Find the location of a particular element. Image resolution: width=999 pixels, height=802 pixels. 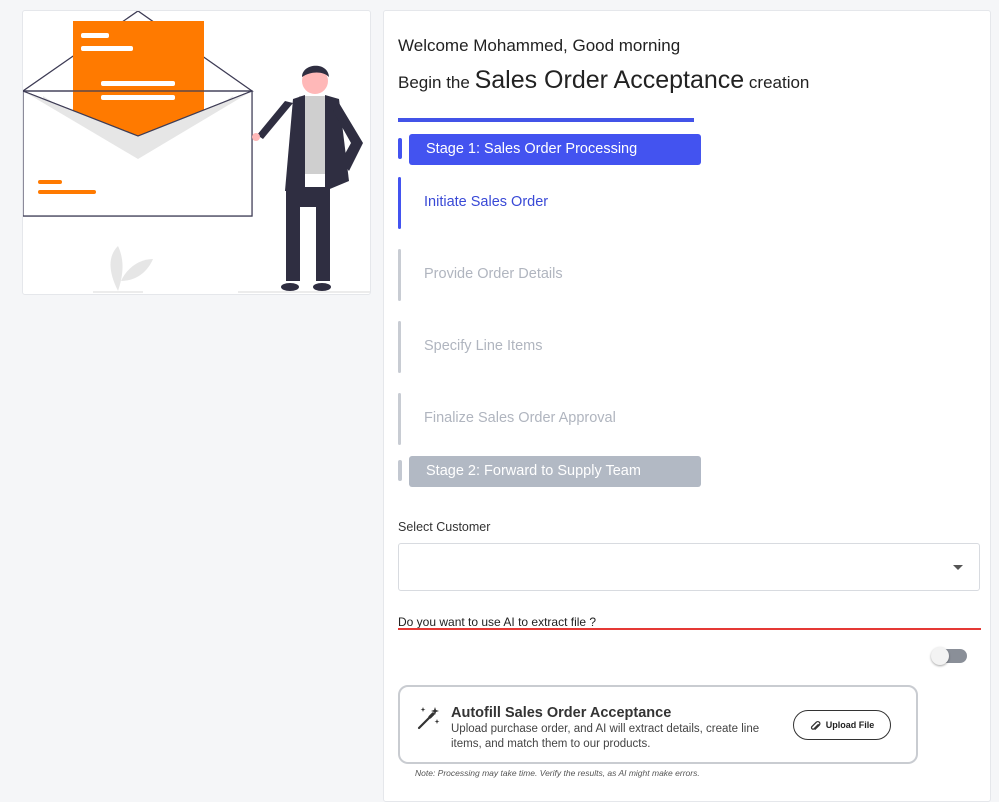

toggle-knob is located at coordinates (940, 656).